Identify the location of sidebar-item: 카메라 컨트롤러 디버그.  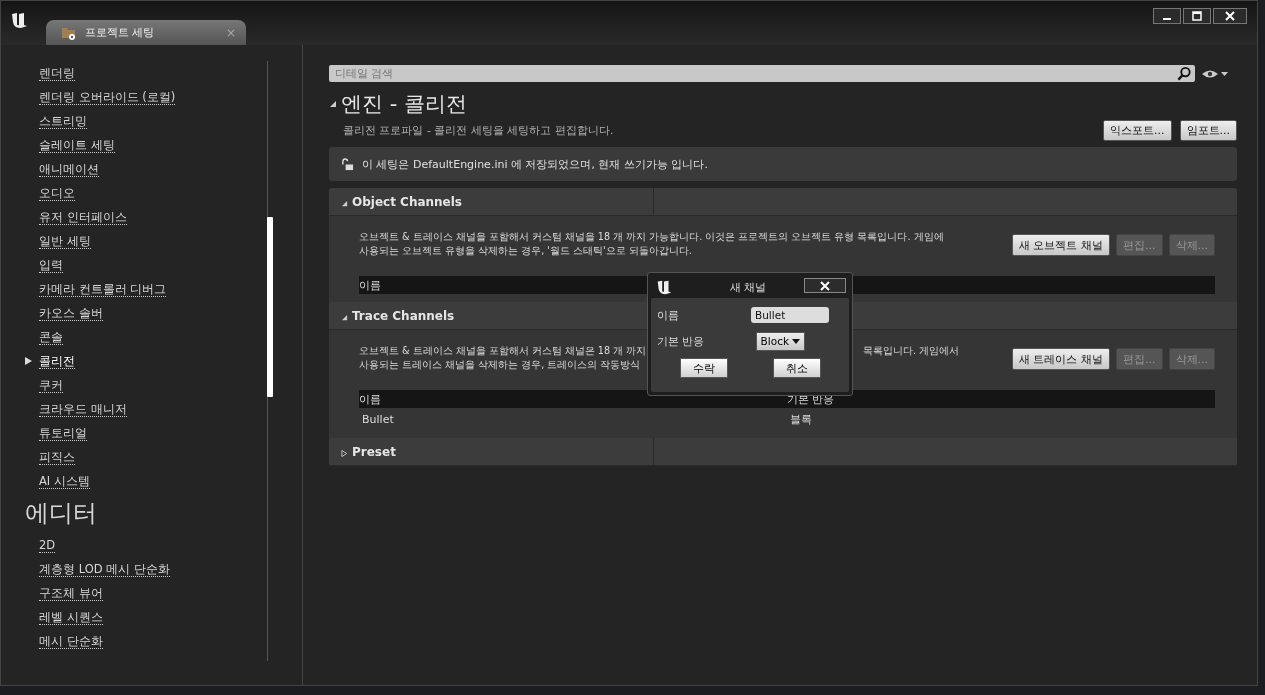
(103, 289).